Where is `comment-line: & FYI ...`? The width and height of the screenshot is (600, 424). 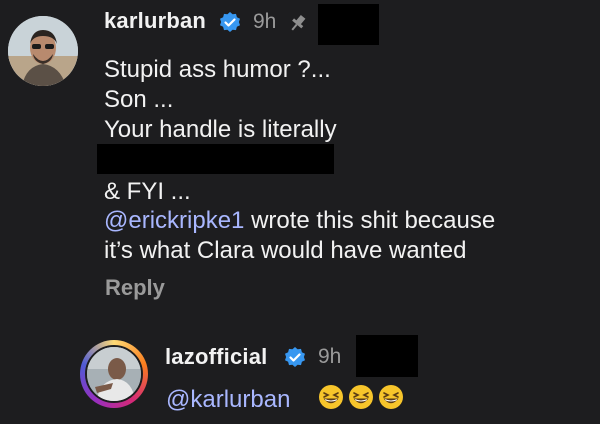
comment-line: & FYI ... is located at coordinates (147, 191).